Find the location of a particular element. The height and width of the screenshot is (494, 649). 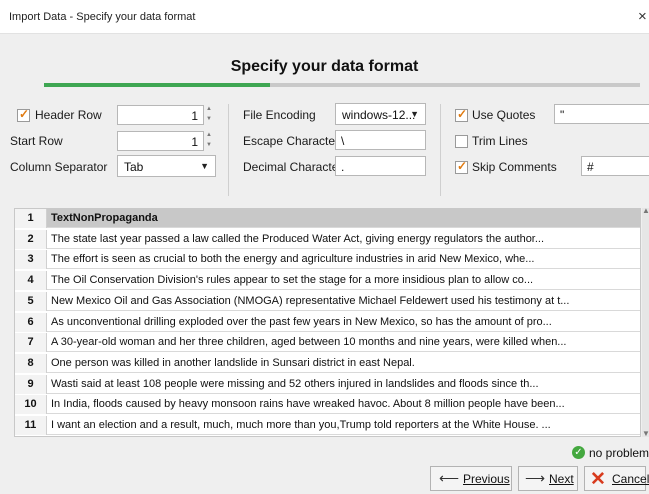

file-encoding-select: windows-12... ▼ is located at coordinates (380, 114).